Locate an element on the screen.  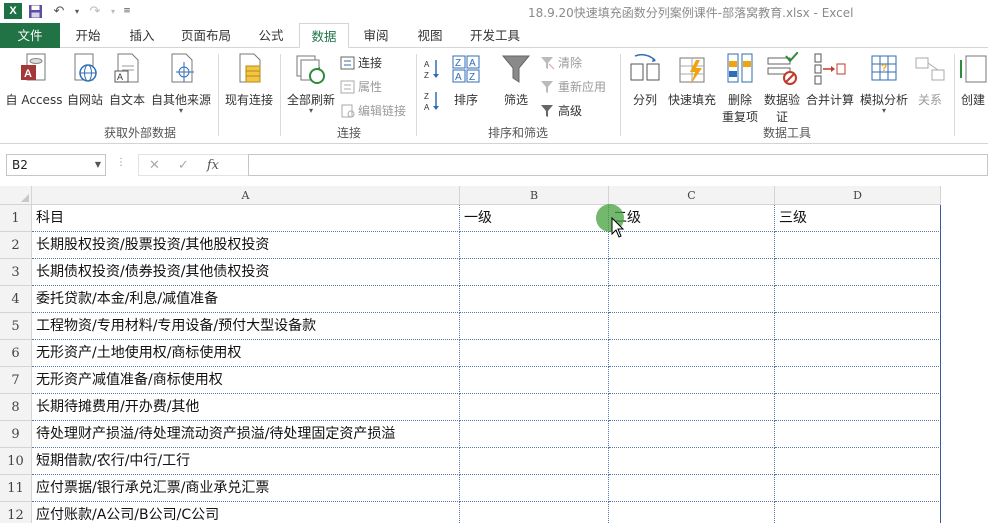
consolidate-button: 合并计算 is located at coordinates (830, 80).